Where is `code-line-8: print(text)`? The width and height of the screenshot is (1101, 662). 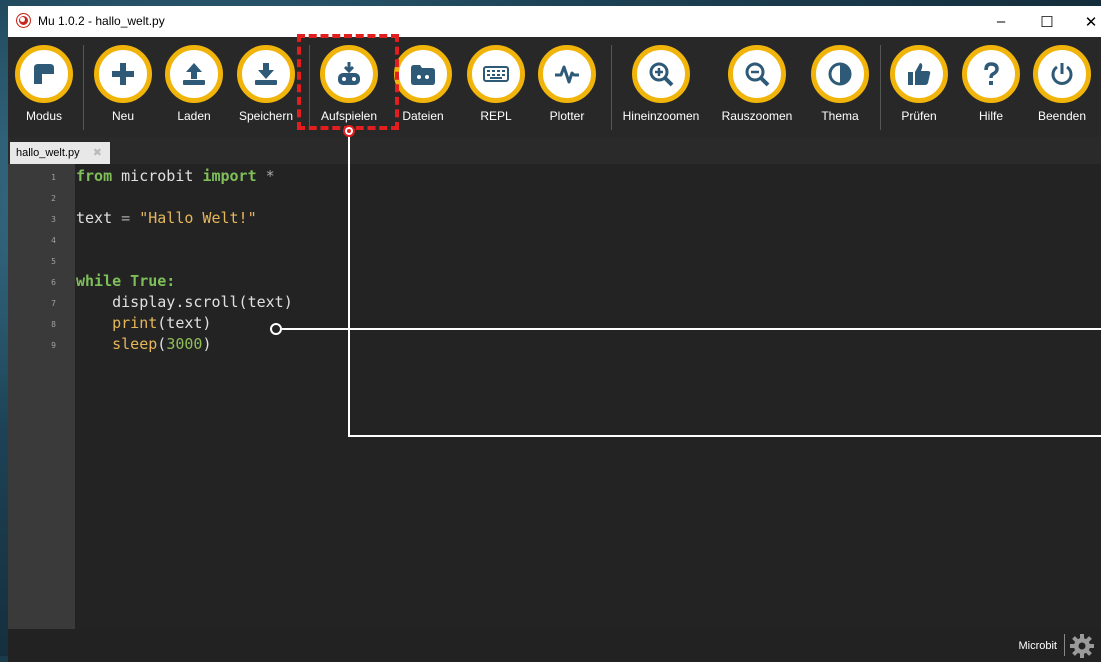
code-line-8: print(text) is located at coordinates (143, 323).